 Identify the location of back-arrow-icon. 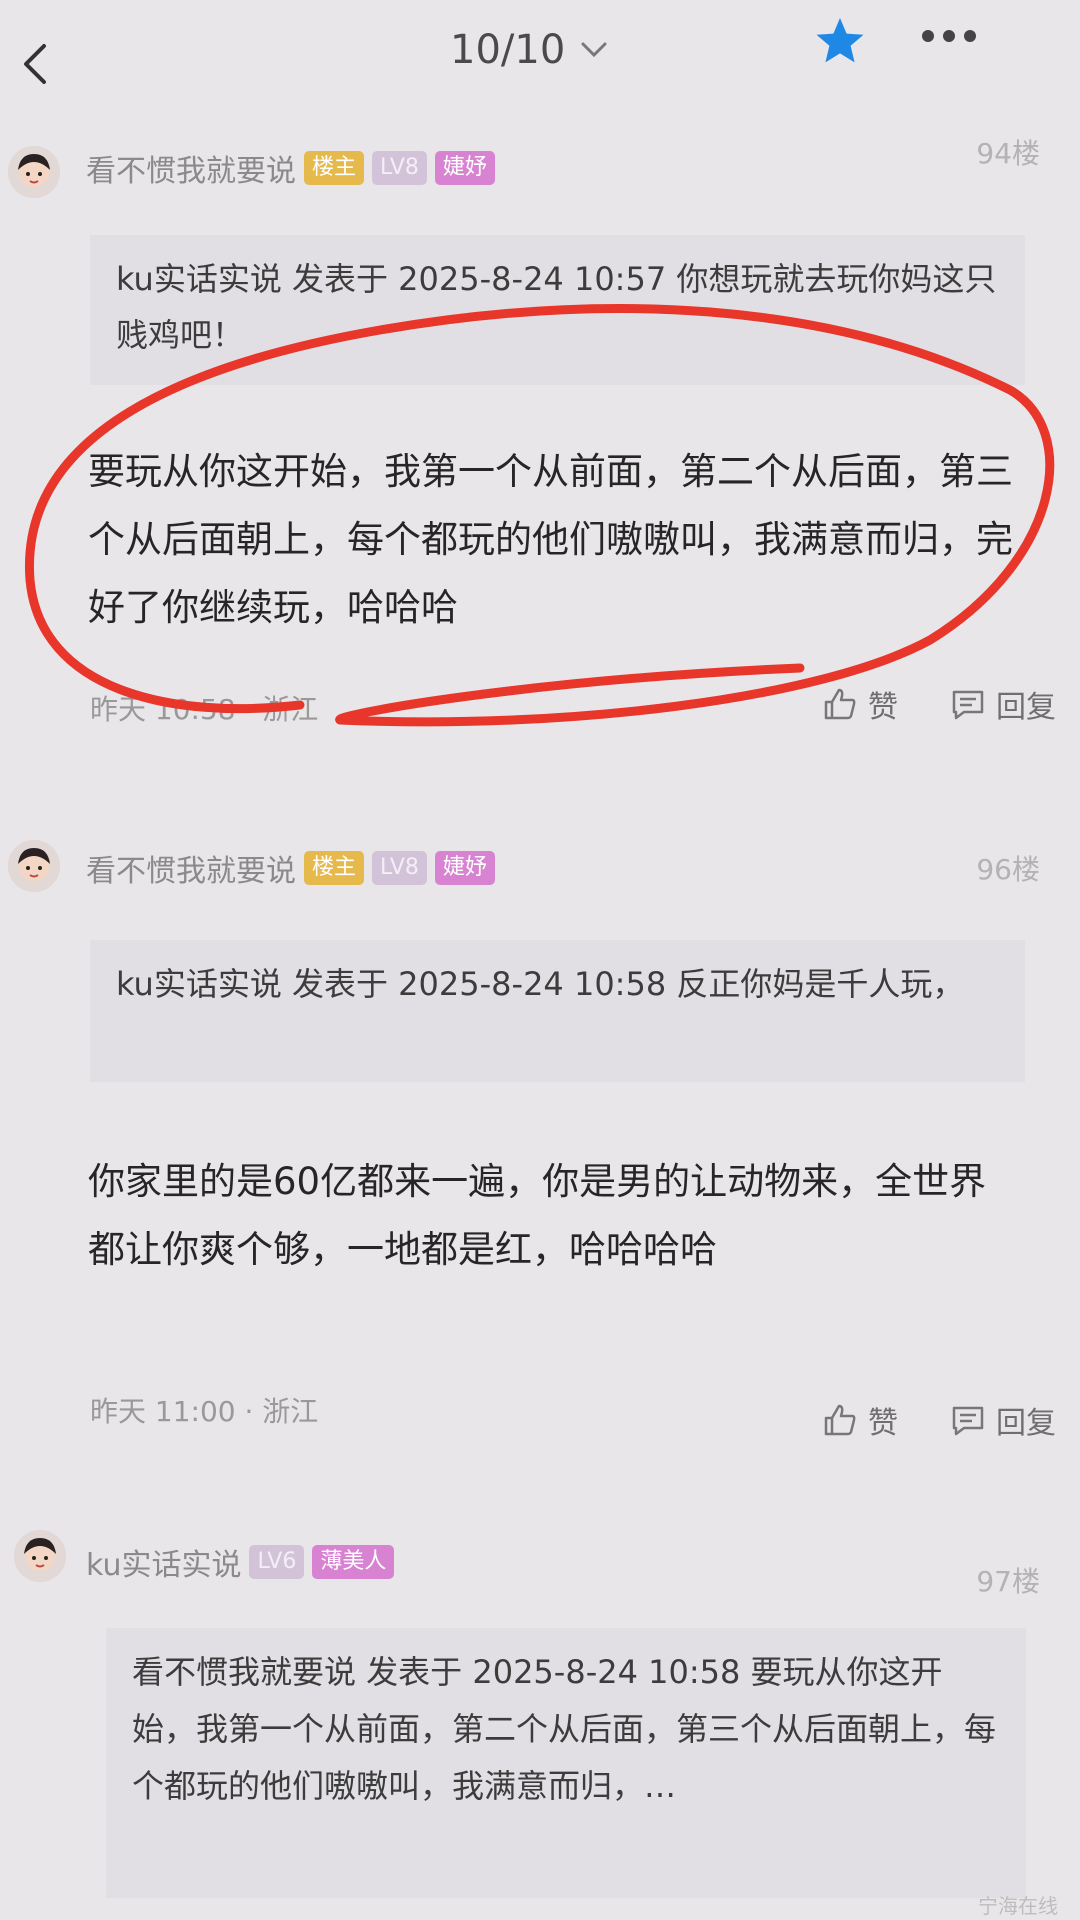
(38, 64).